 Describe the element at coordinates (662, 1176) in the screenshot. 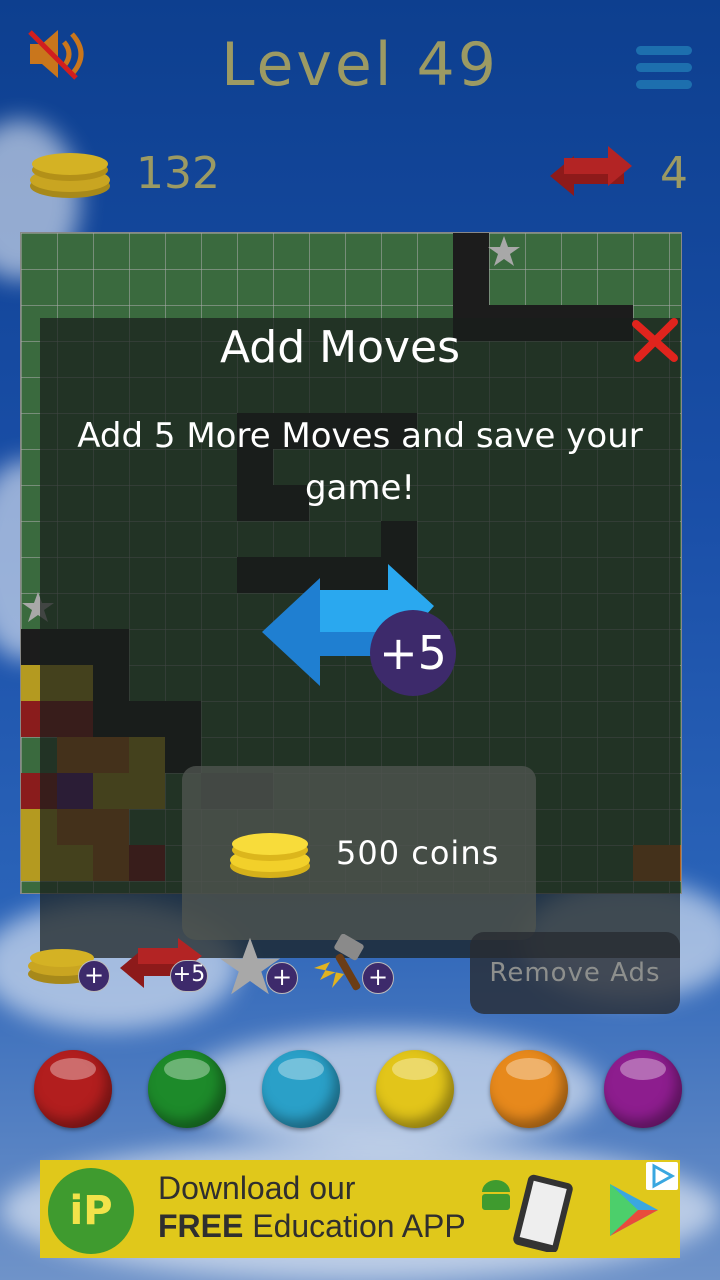

I see `ad-choices-icon` at that location.